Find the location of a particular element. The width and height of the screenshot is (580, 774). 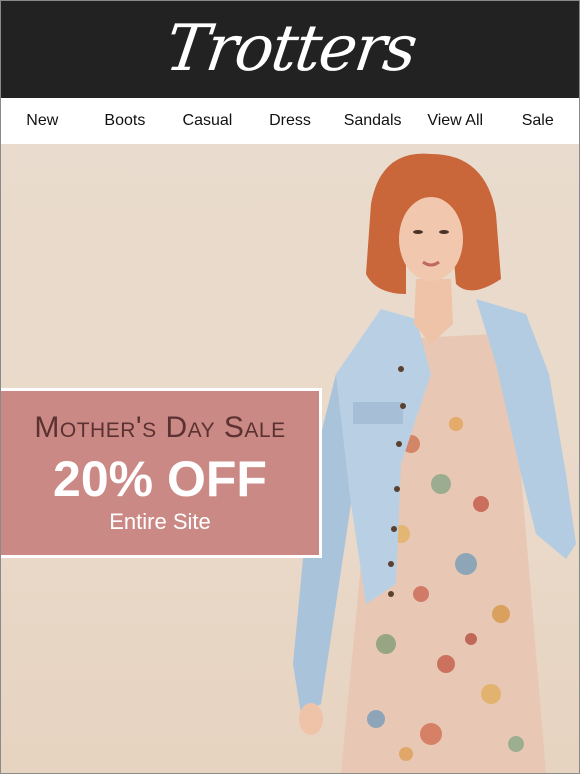

promo-subtitle: Entire Site is located at coordinates (160, 521).